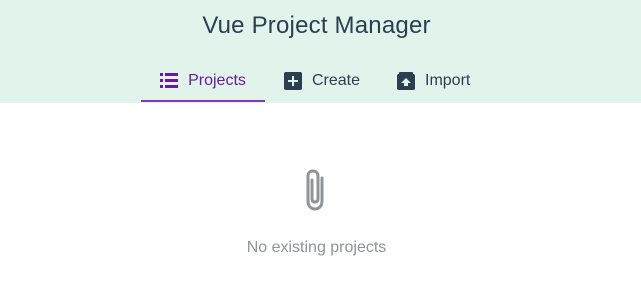 The width and height of the screenshot is (641, 304). What do you see at coordinates (406, 81) in the screenshot?
I see `unarchive-icon` at bounding box center [406, 81].